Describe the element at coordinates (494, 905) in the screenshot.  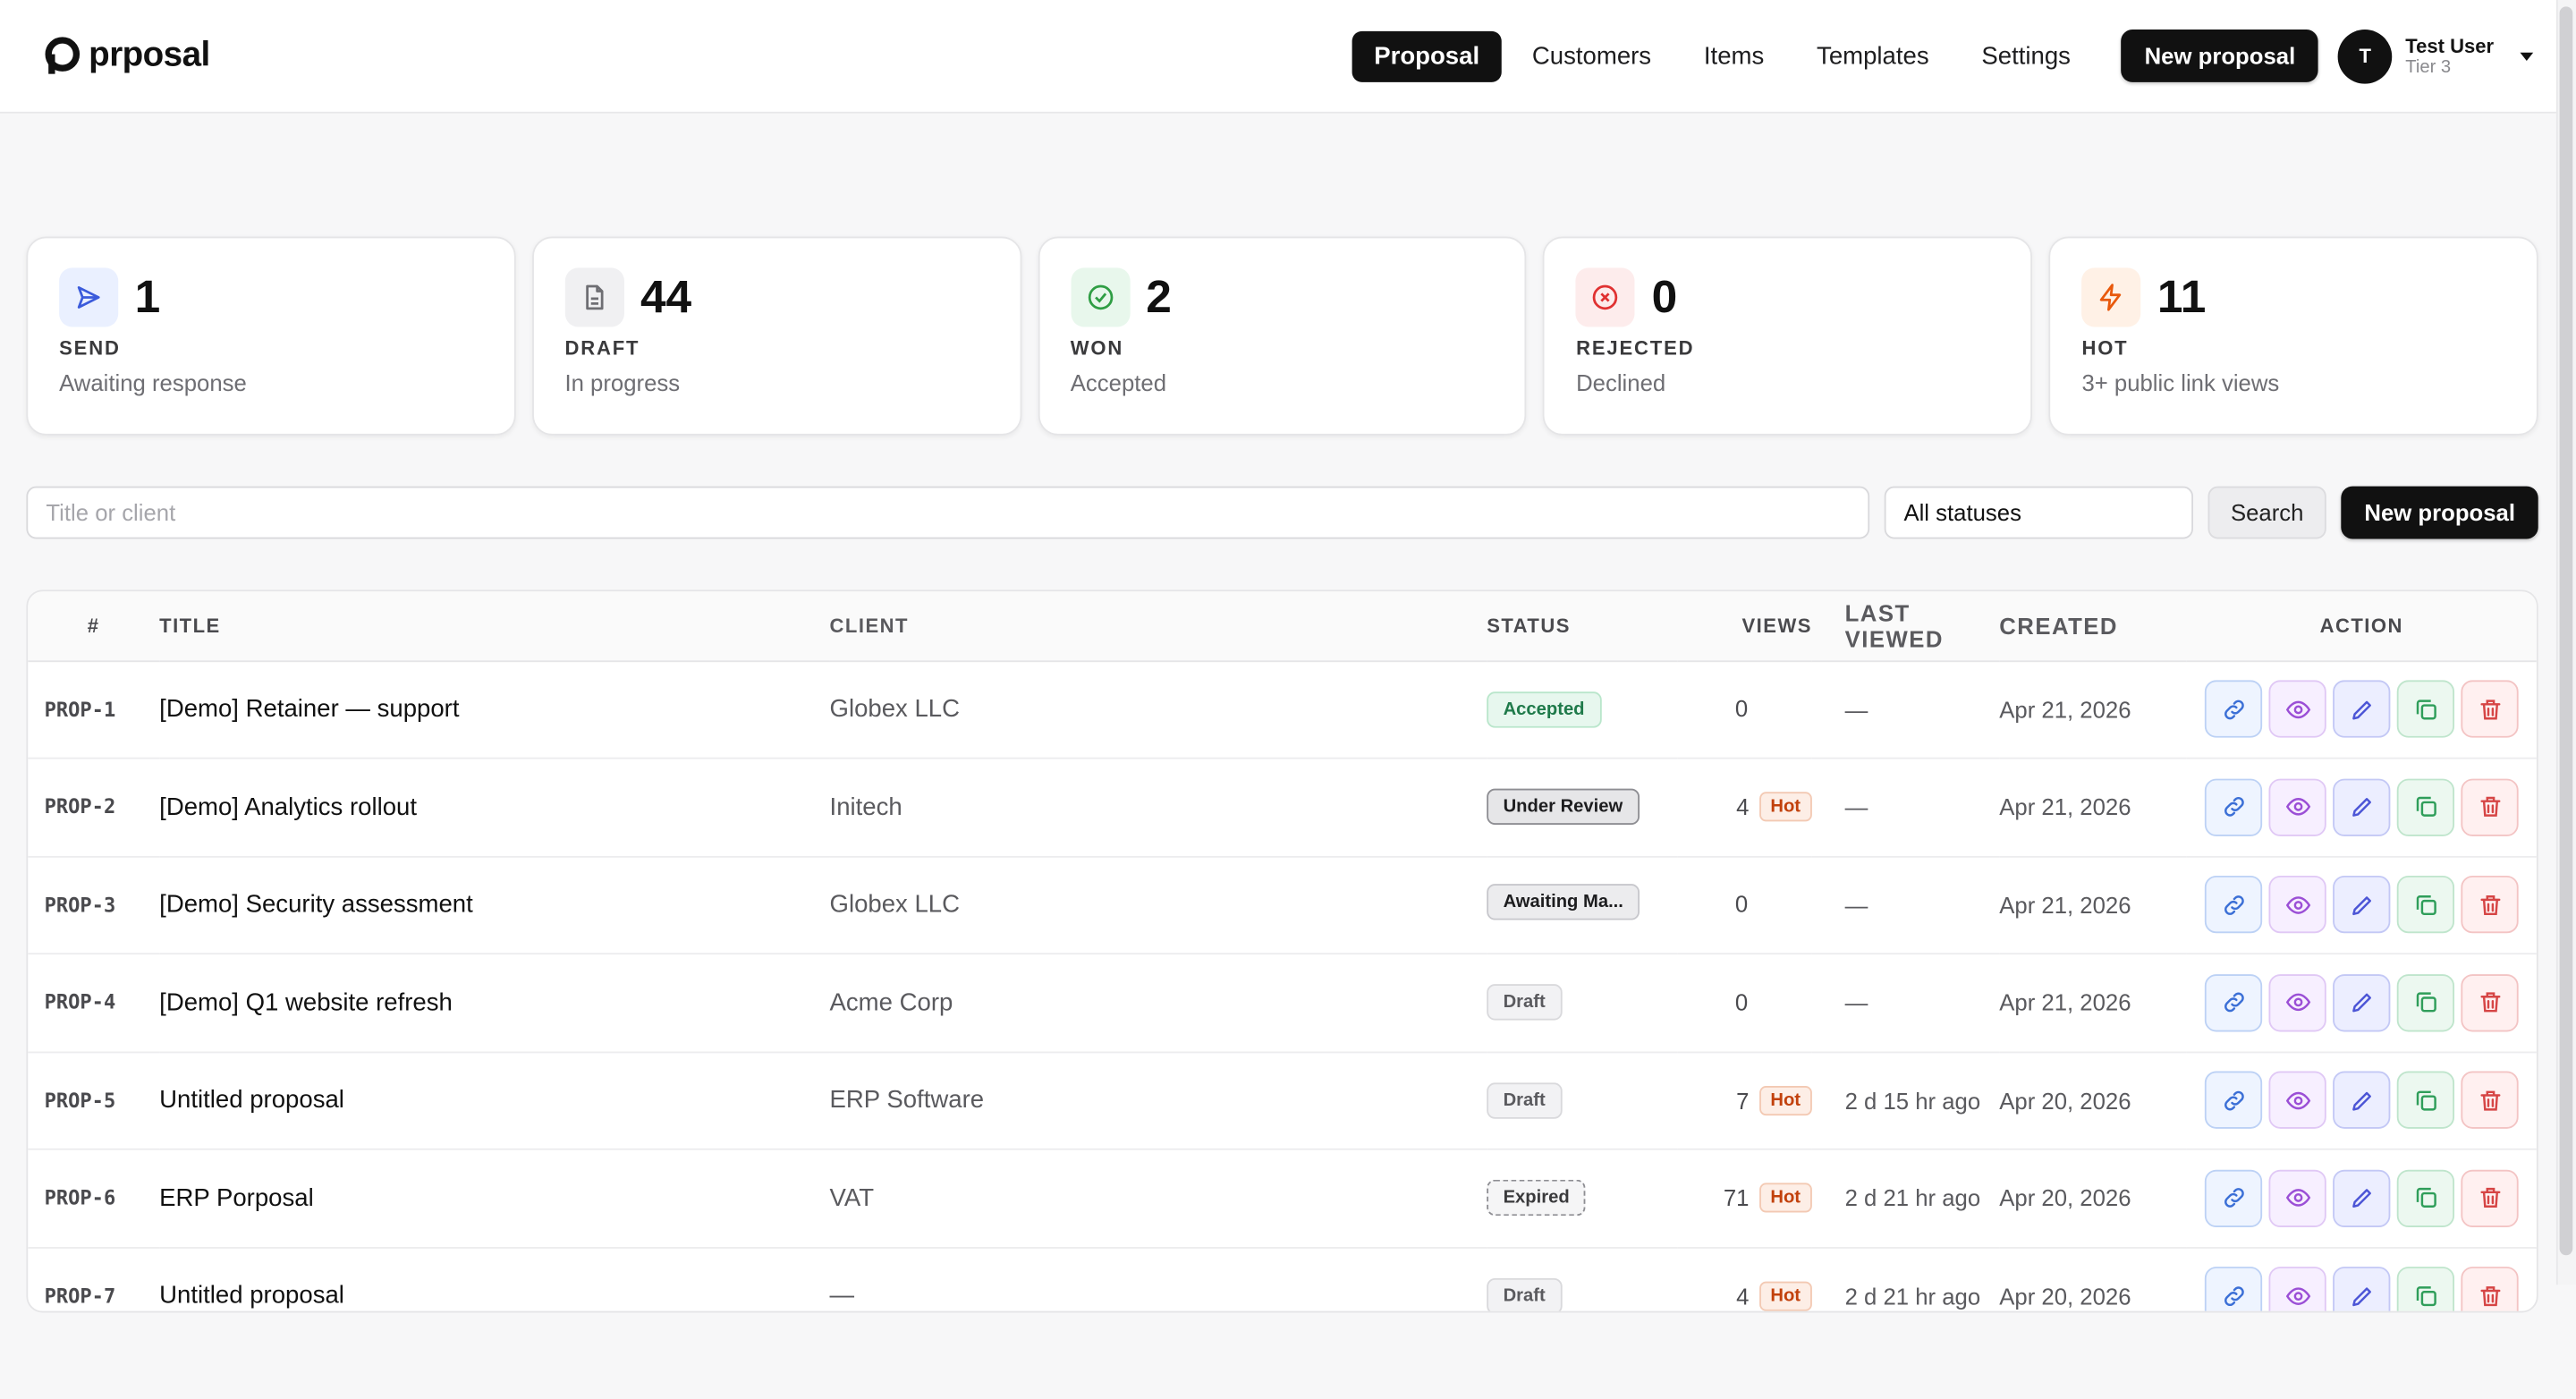
I see `proposal-title: [Demo] Security assessment` at that location.